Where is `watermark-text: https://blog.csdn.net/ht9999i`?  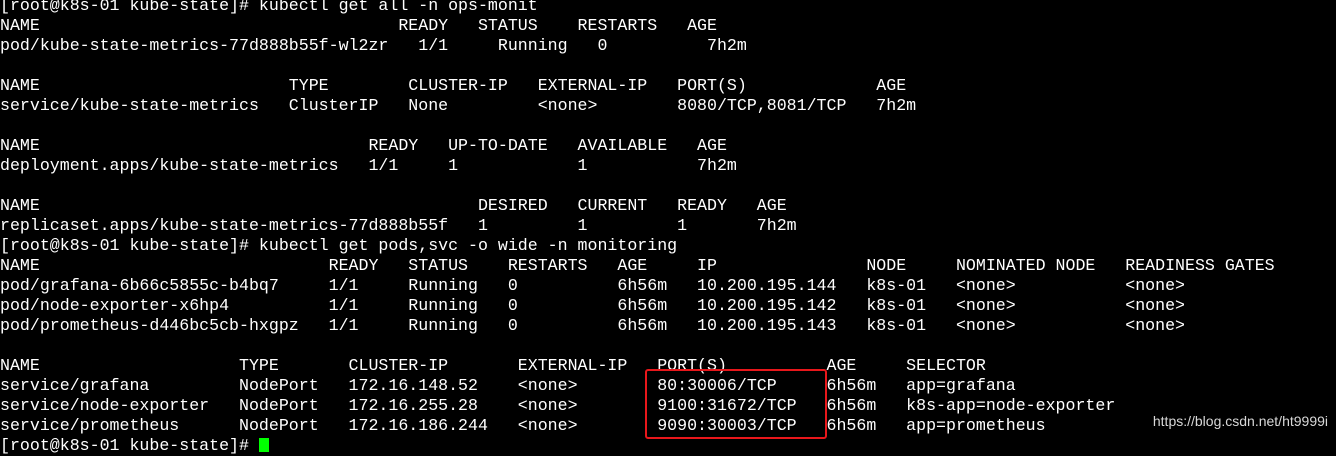 watermark-text: https://blog.csdn.net/ht9999i is located at coordinates (1240, 421).